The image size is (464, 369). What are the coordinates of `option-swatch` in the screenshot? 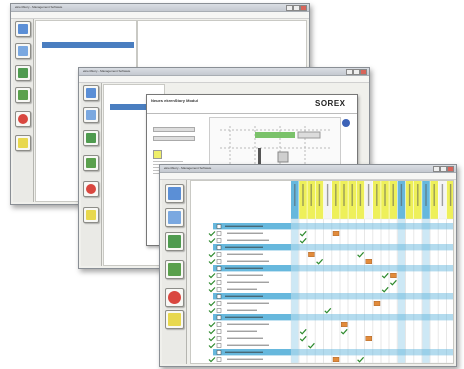 It's located at (157, 154).